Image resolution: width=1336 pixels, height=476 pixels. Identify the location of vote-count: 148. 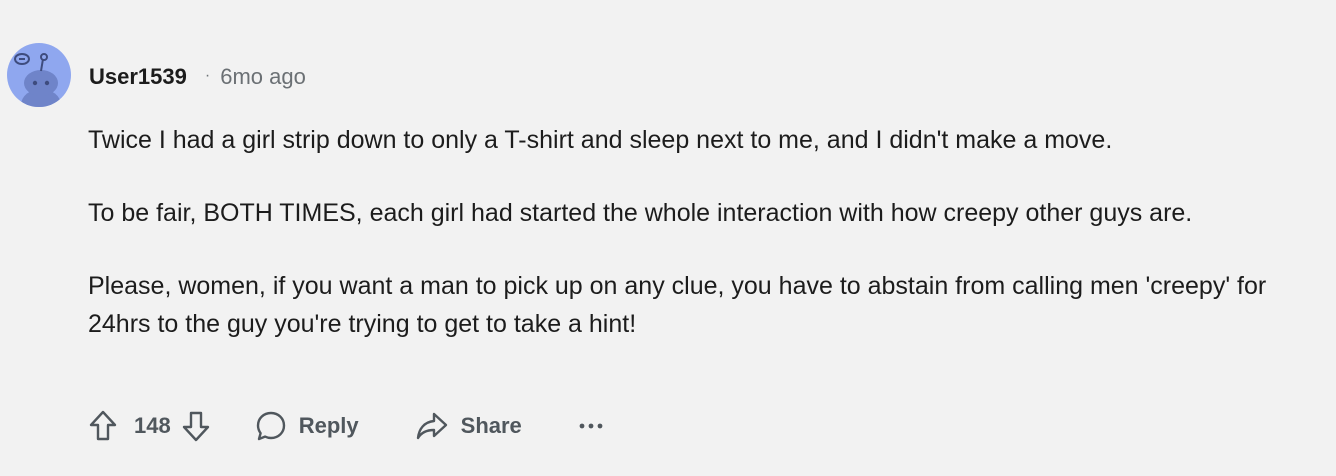
(152, 425).